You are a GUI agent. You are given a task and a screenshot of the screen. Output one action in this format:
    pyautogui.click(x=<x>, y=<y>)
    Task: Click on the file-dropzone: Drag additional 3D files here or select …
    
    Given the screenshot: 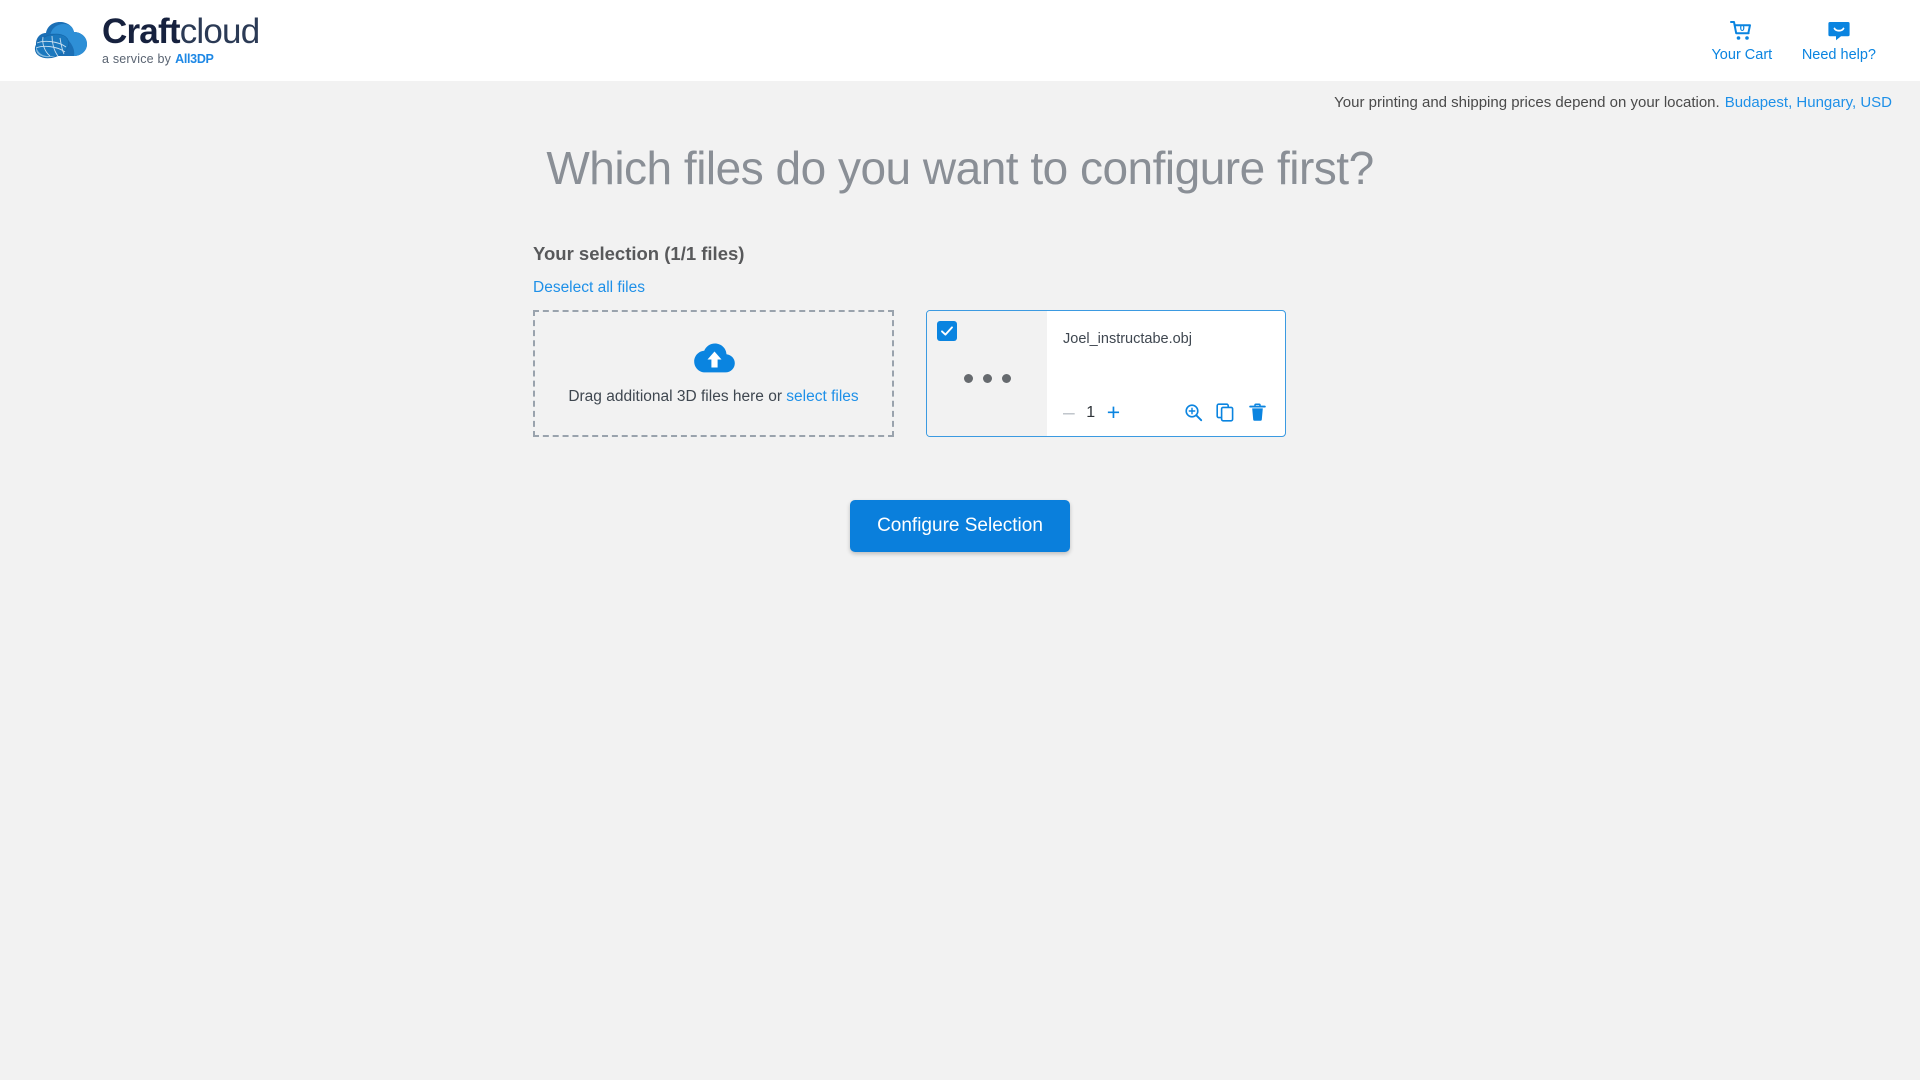 What is the action you would take?
    pyautogui.click(x=713, y=373)
    